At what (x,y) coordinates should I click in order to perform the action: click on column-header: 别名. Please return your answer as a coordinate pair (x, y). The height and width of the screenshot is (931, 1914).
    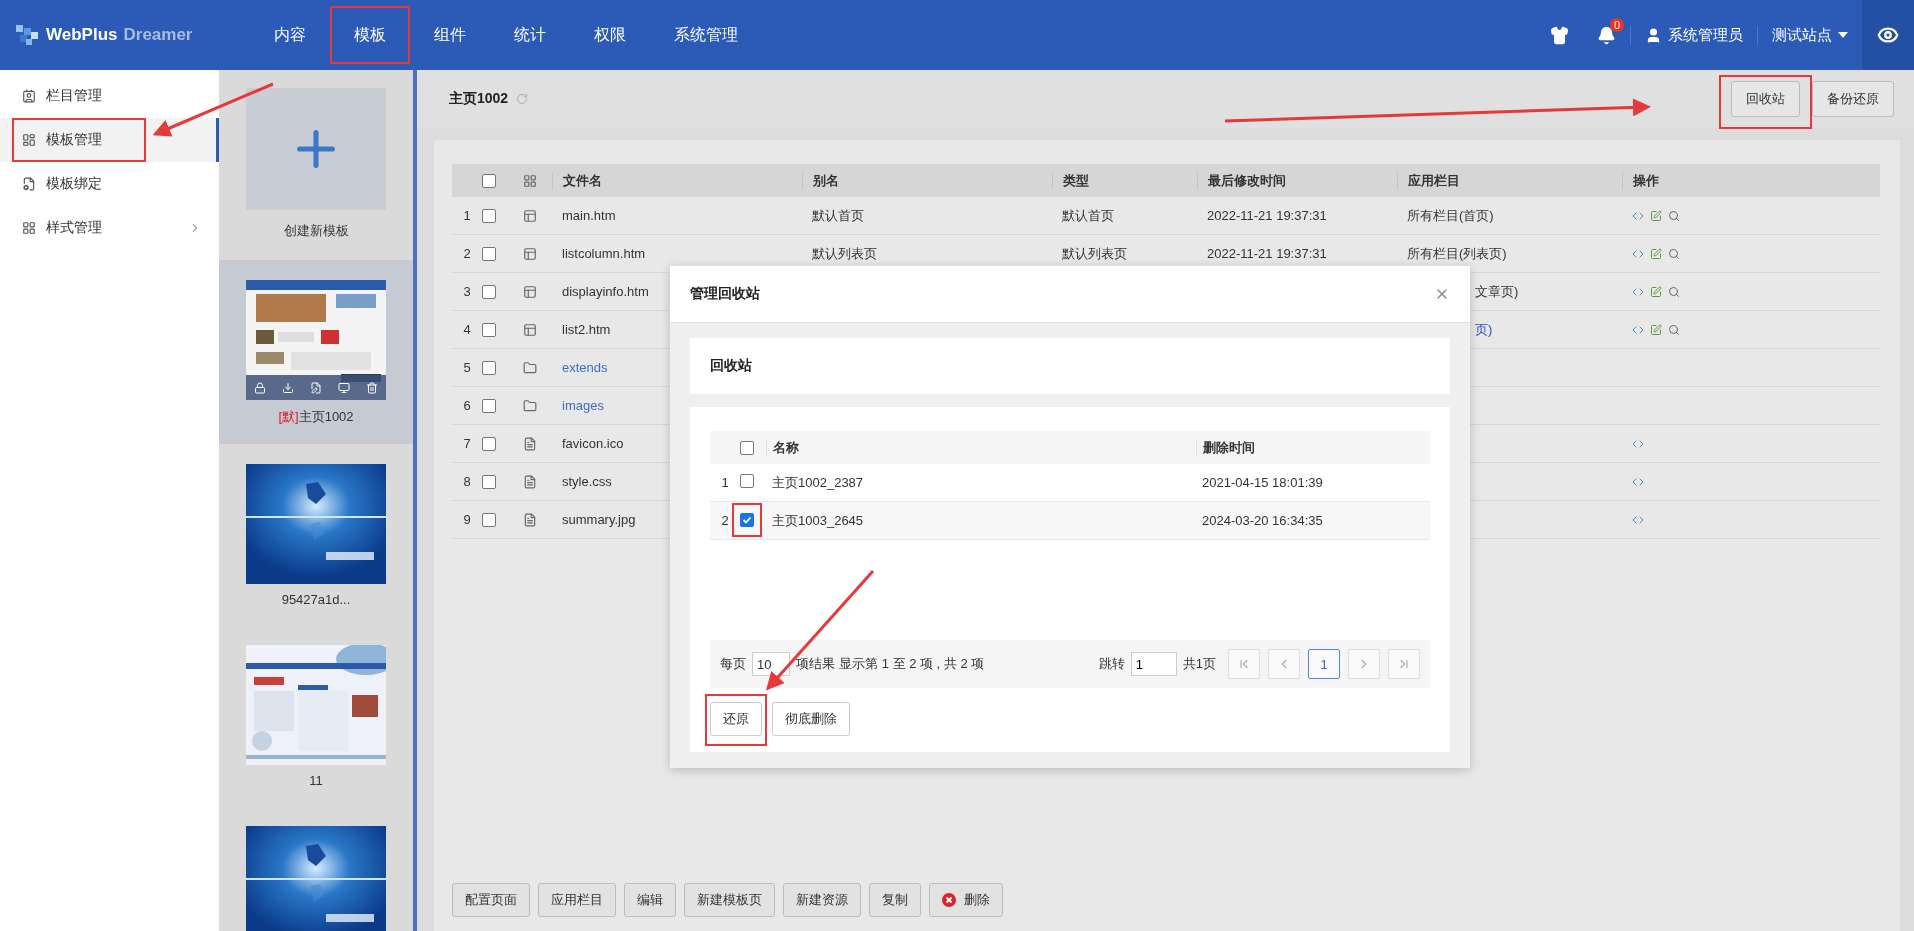
    Looking at the image, I should click on (927, 180).